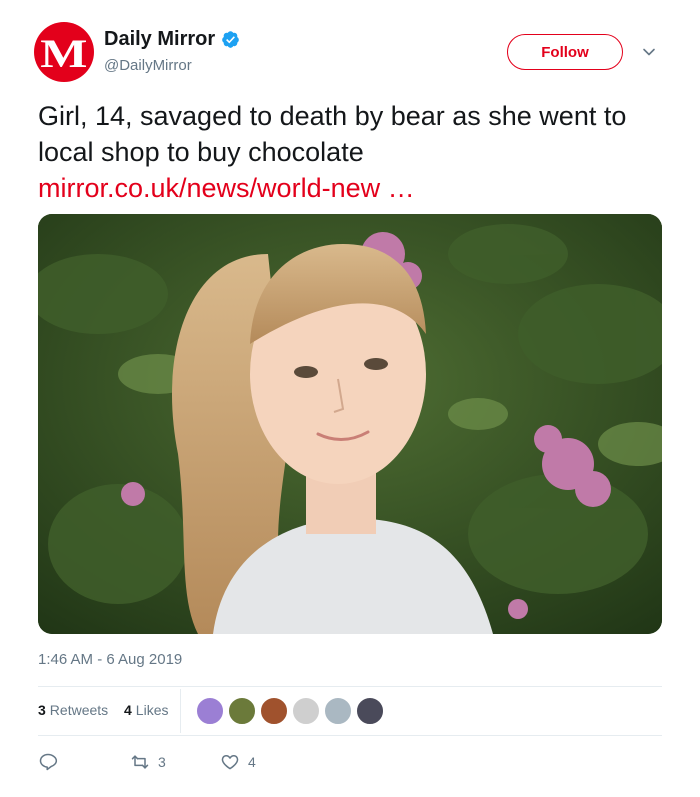  Describe the element at coordinates (110, 659) in the screenshot. I see `tweet-timestamp: 1:46 AM - 6 Aug 2019` at that location.